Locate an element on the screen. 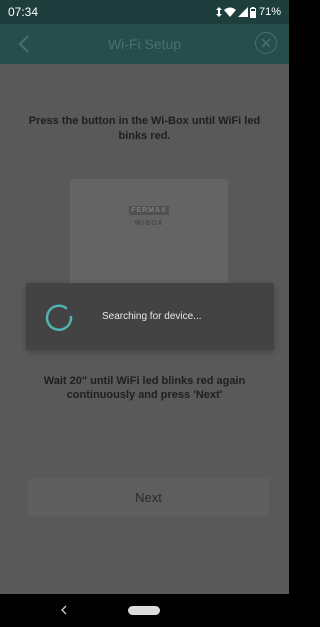 Image resolution: width=320 pixels, height=627 pixels. nav-back-button is located at coordinates (64, 610).